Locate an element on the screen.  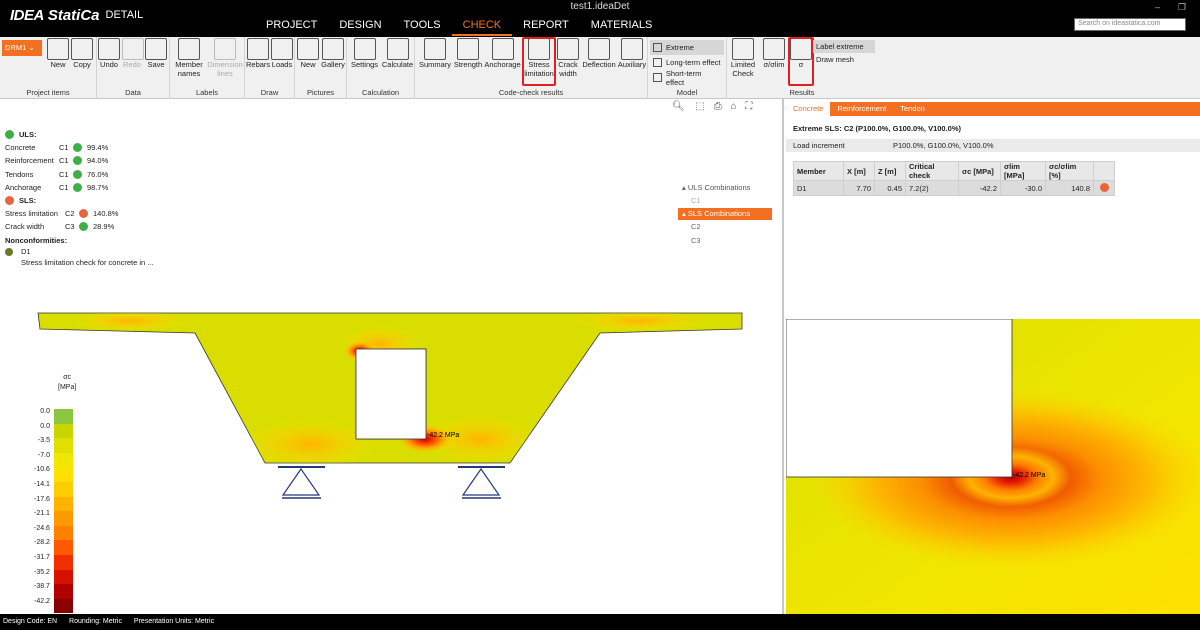
menu-report: REPORT is located at coordinates (546, 27).